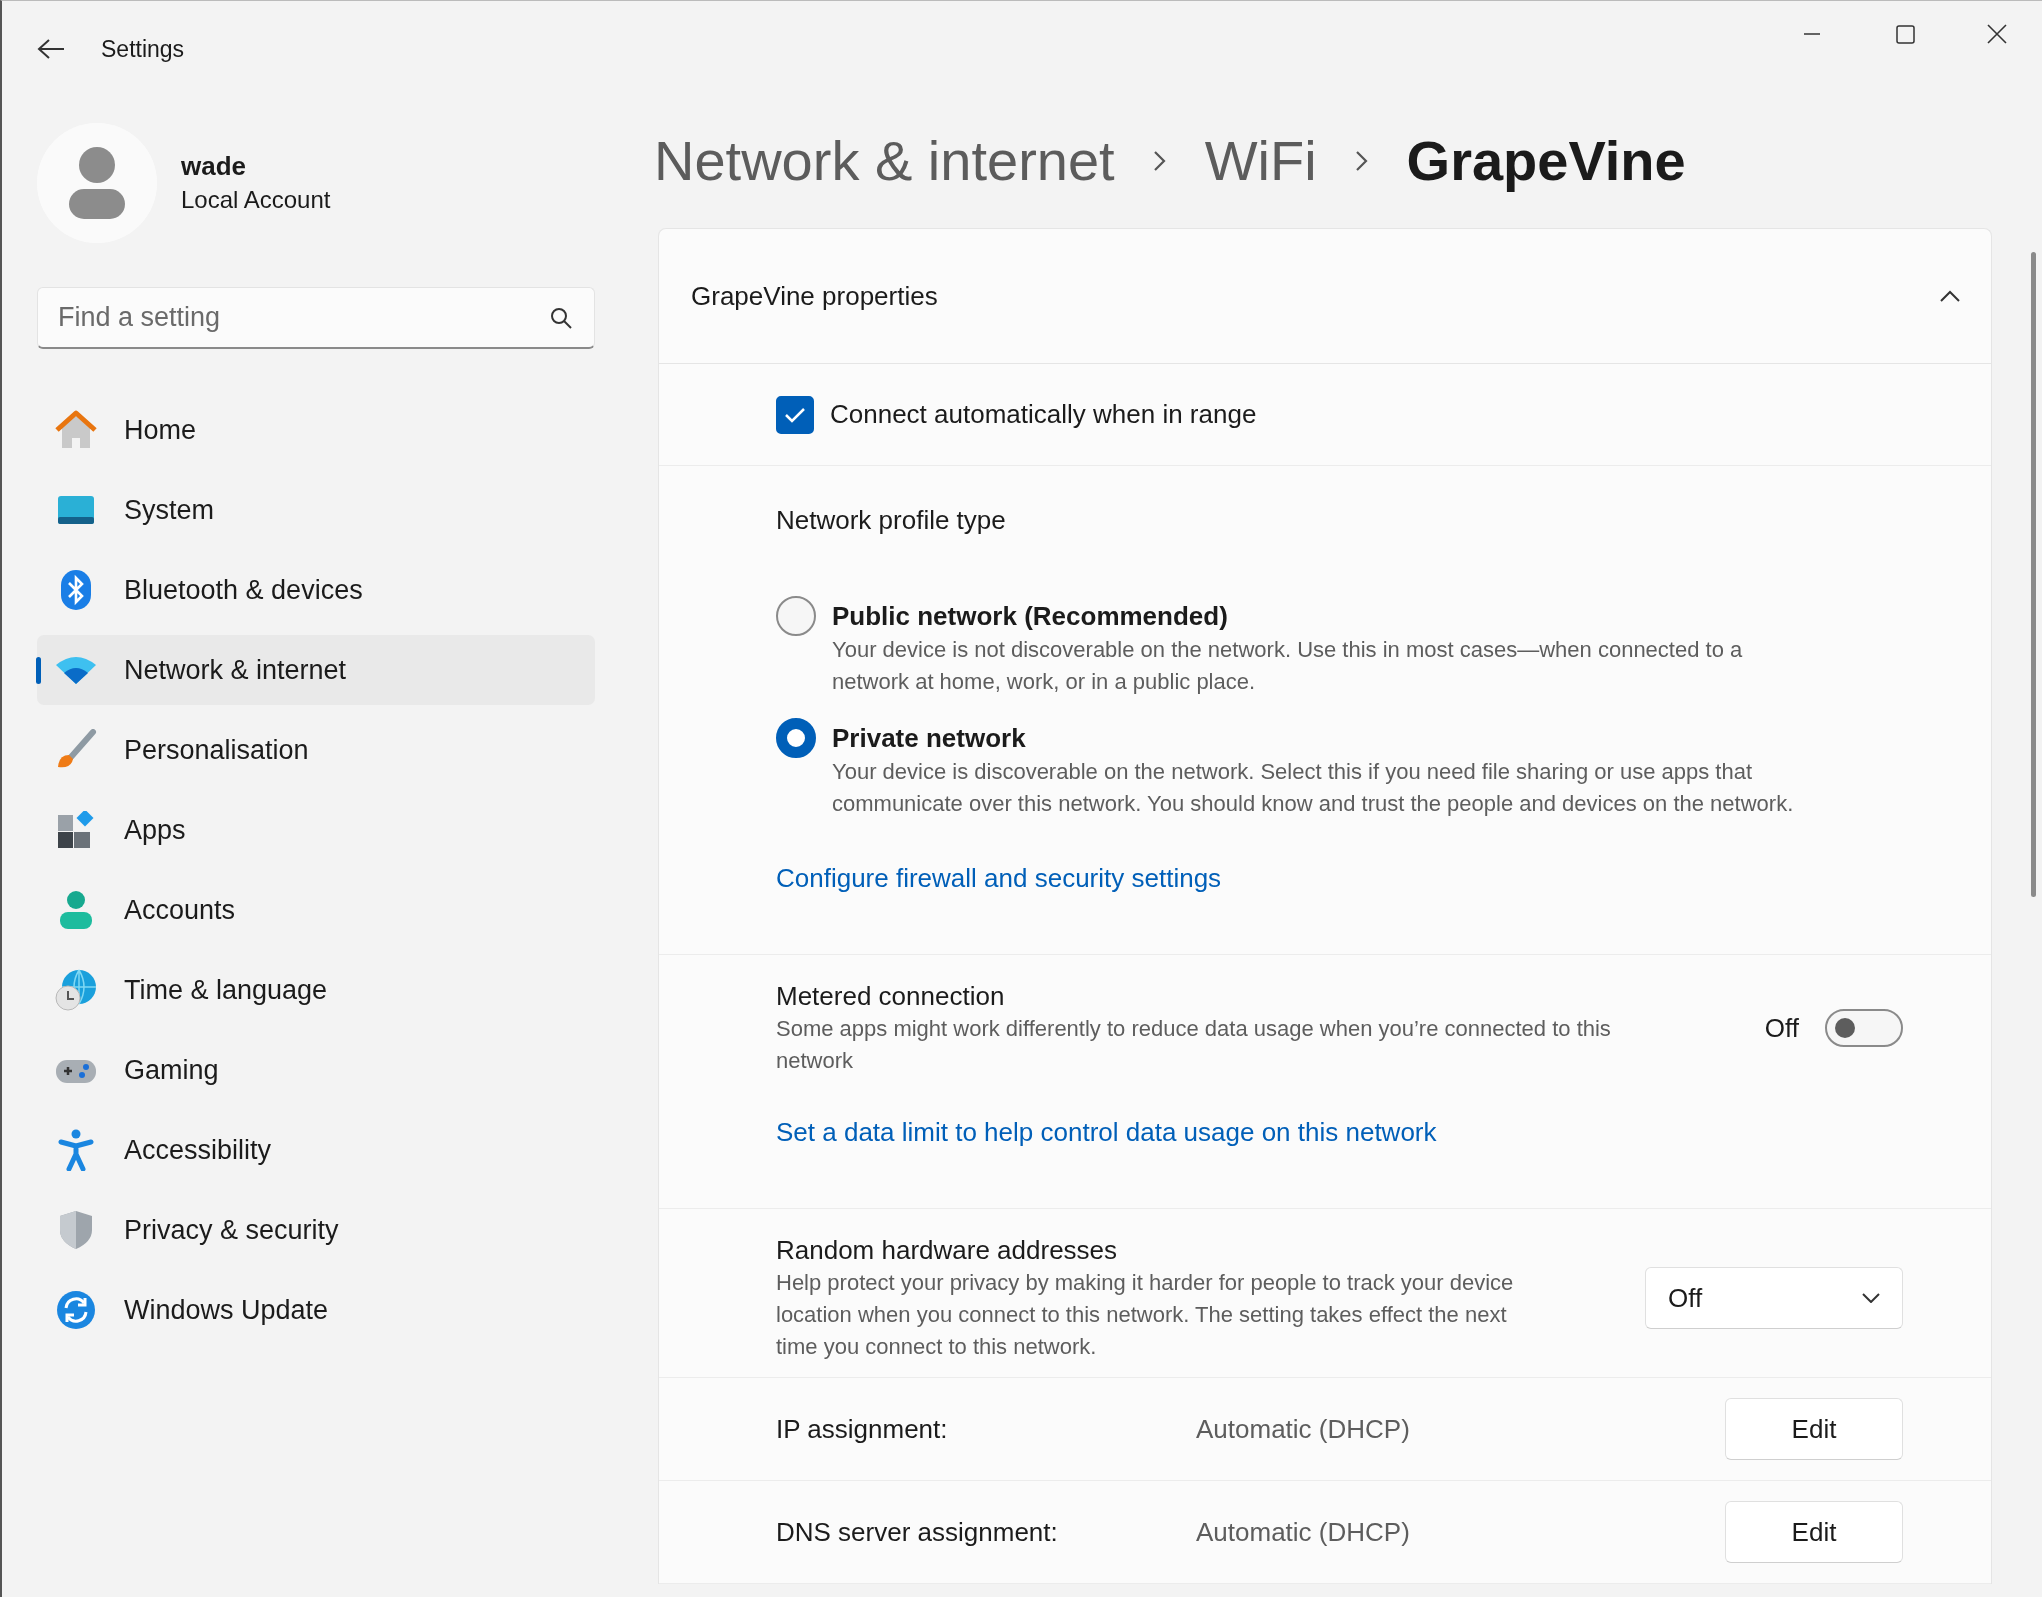 The height and width of the screenshot is (1597, 2042). Describe the element at coordinates (1145, 1315) in the screenshot. I see `setting-description: Help protect your privacy by making it harder for people to track your device location when you connect to this network. The setting takes effect the next time you connect to this network.` at that location.